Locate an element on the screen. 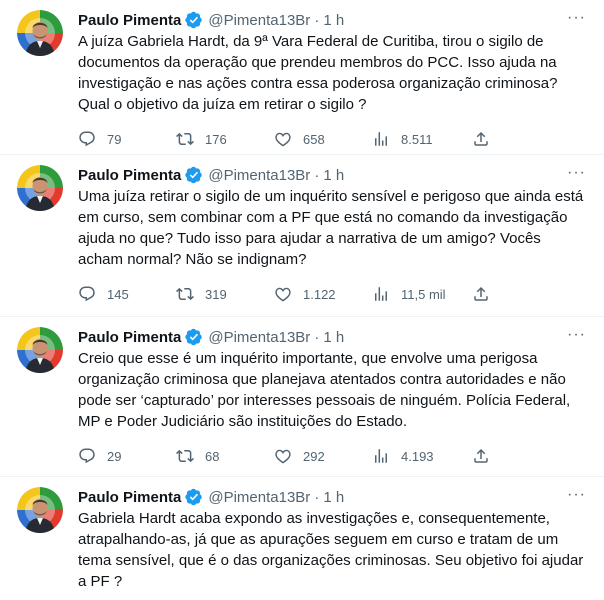 The width and height of the screenshot is (604, 600). views-count: 4.193 is located at coordinates (417, 456).